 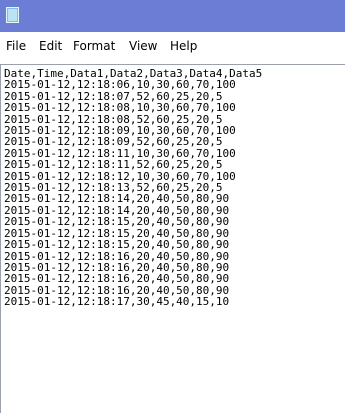 What do you see at coordinates (117, 302) in the screenshot?
I see `text-line: 2015-01-12,12:18:17,30,45,40,15,10` at bounding box center [117, 302].